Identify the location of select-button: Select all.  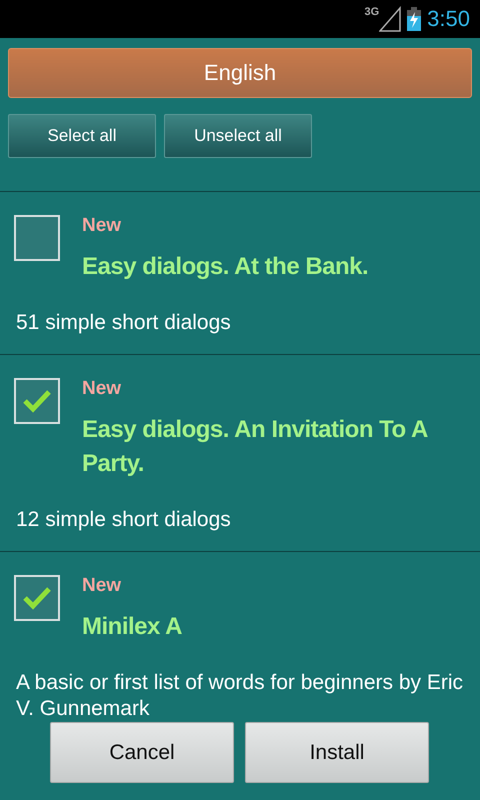
(82, 136).